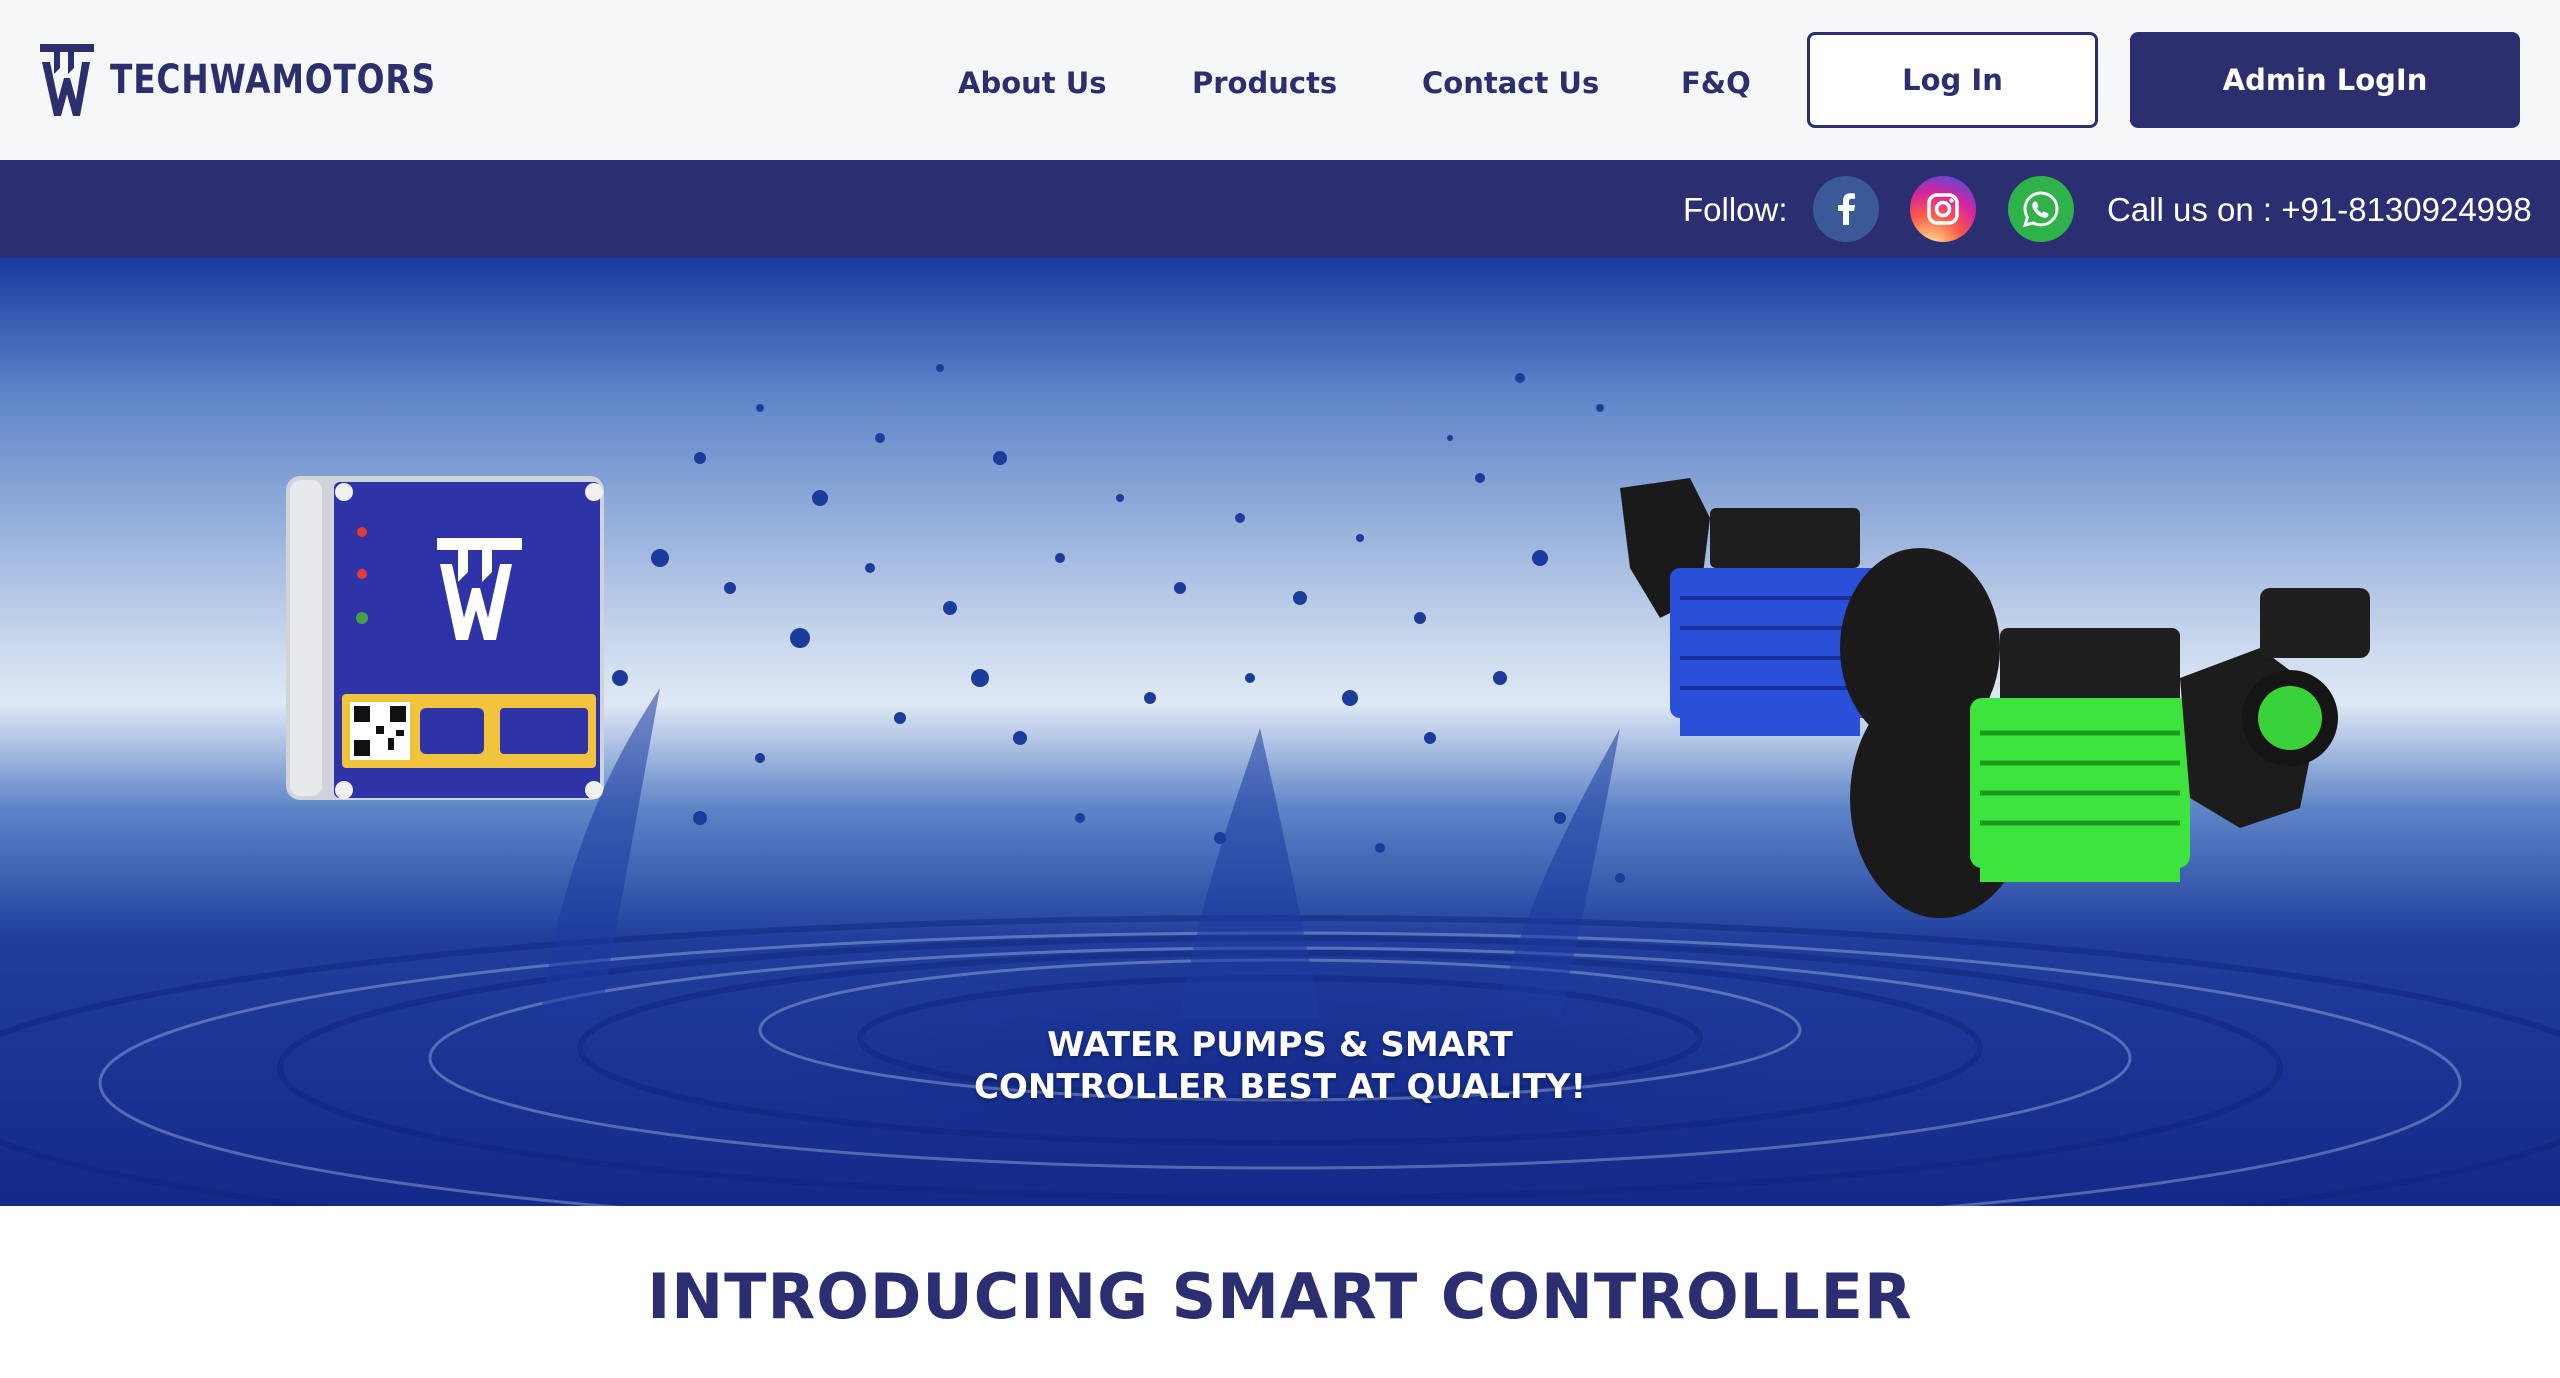  I want to click on login-button: Log In, so click(1952, 80).